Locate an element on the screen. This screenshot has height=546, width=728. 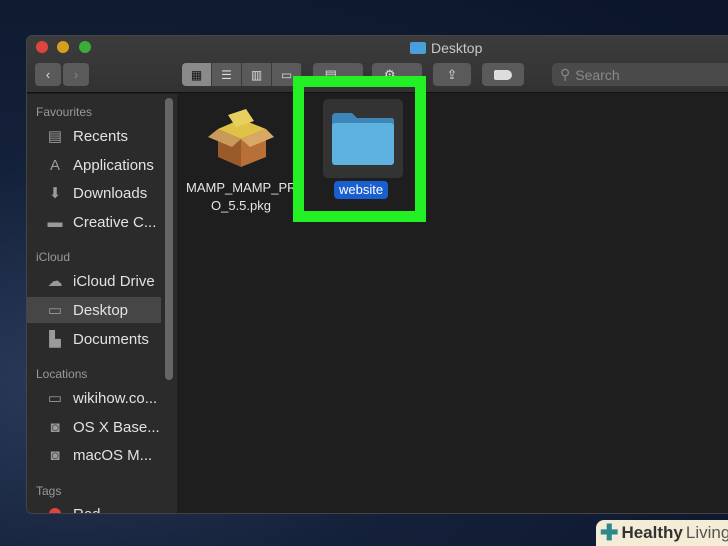
computer-icon: ▭ is located at coordinates (55, 398).